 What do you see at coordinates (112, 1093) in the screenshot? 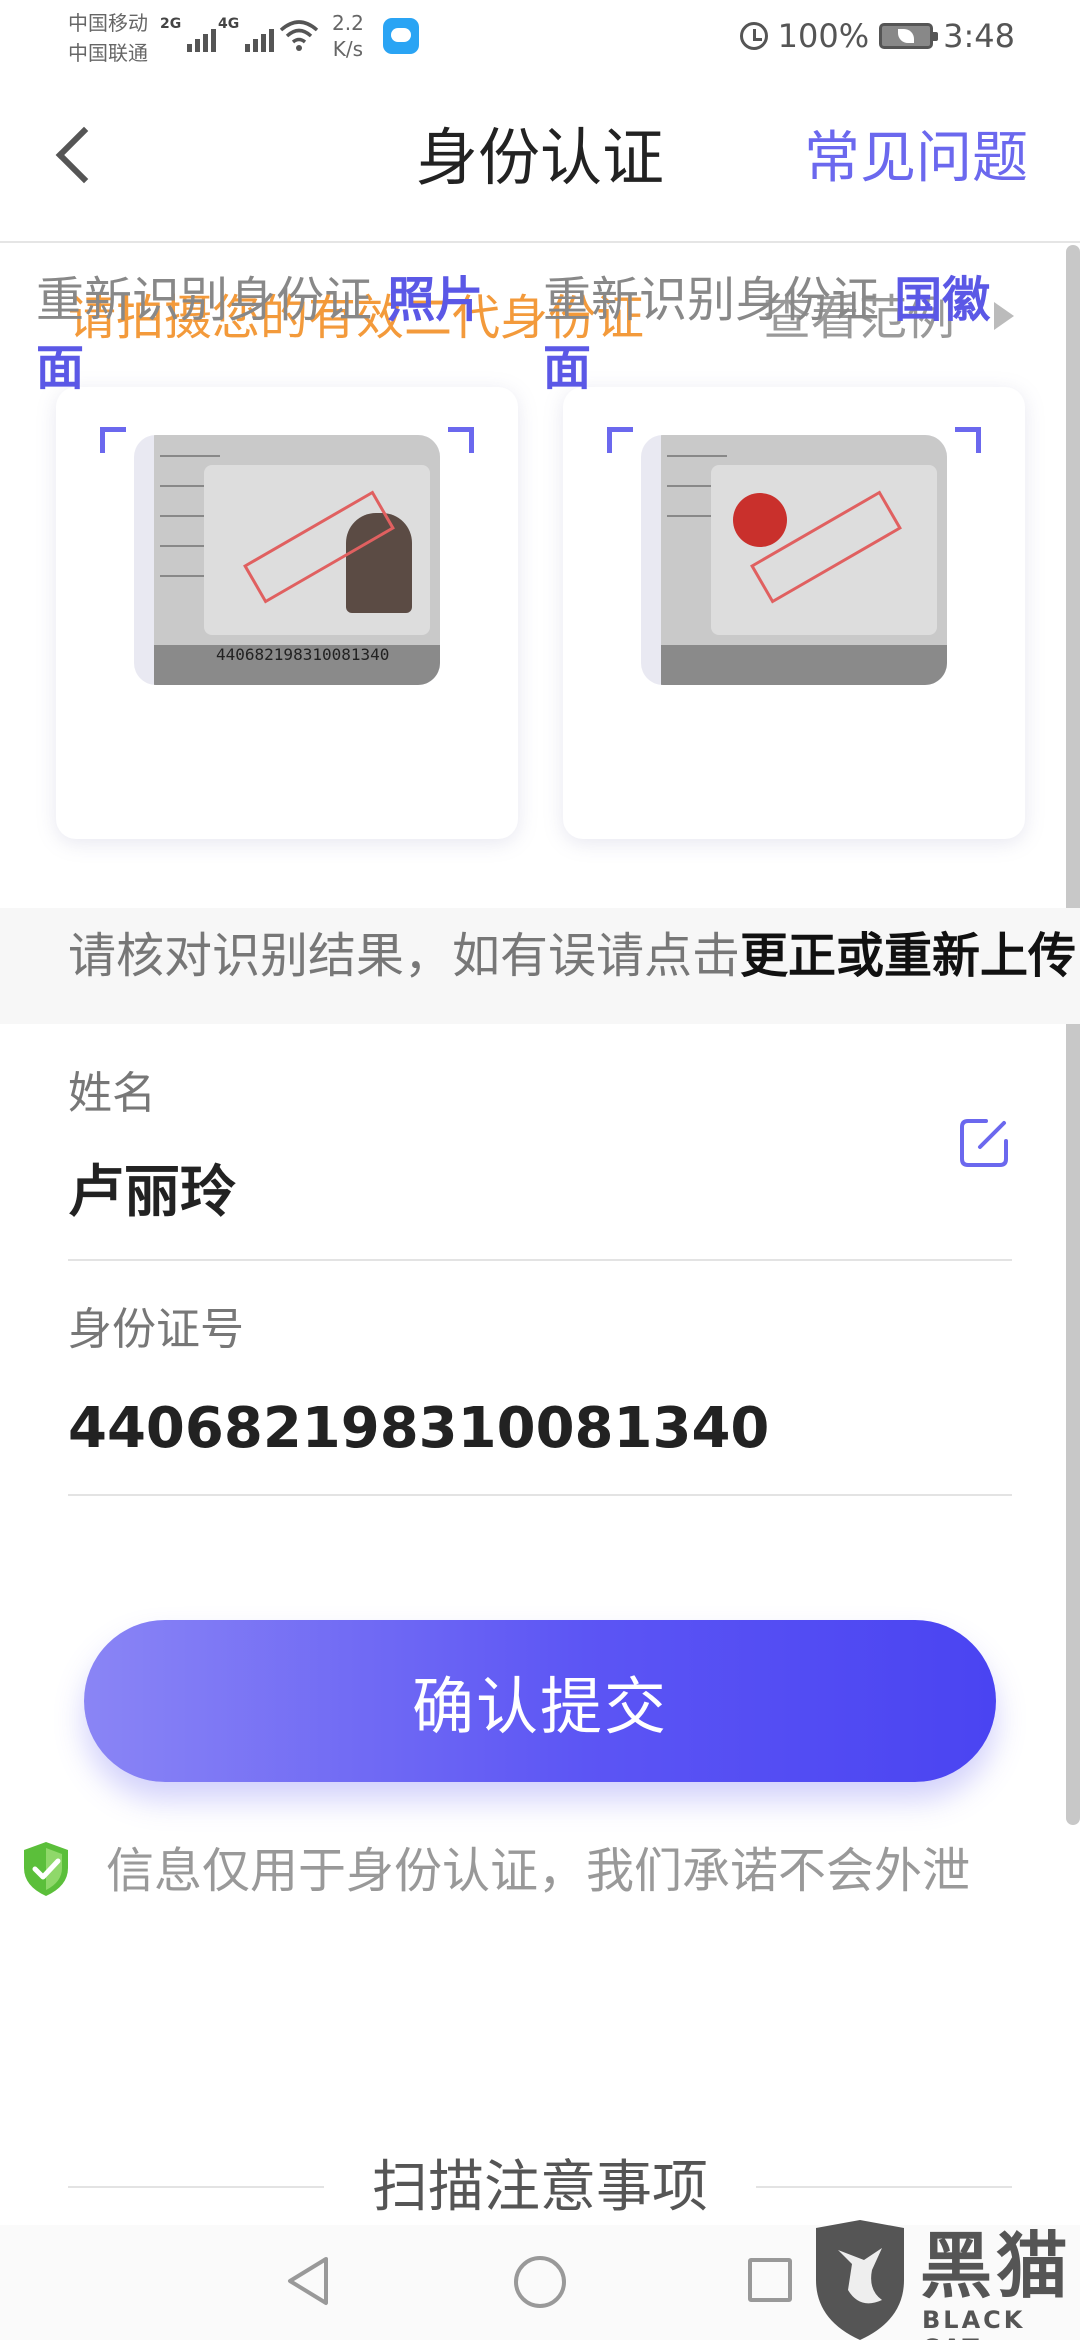
I see `name-label: 姓名` at bounding box center [112, 1093].